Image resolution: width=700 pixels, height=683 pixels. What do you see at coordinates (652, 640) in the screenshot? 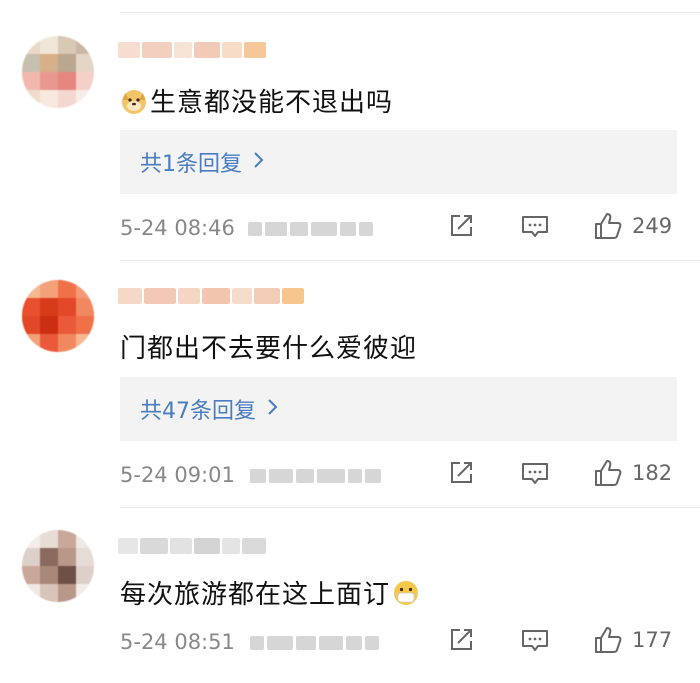
I see `like-count: 177` at bounding box center [652, 640].